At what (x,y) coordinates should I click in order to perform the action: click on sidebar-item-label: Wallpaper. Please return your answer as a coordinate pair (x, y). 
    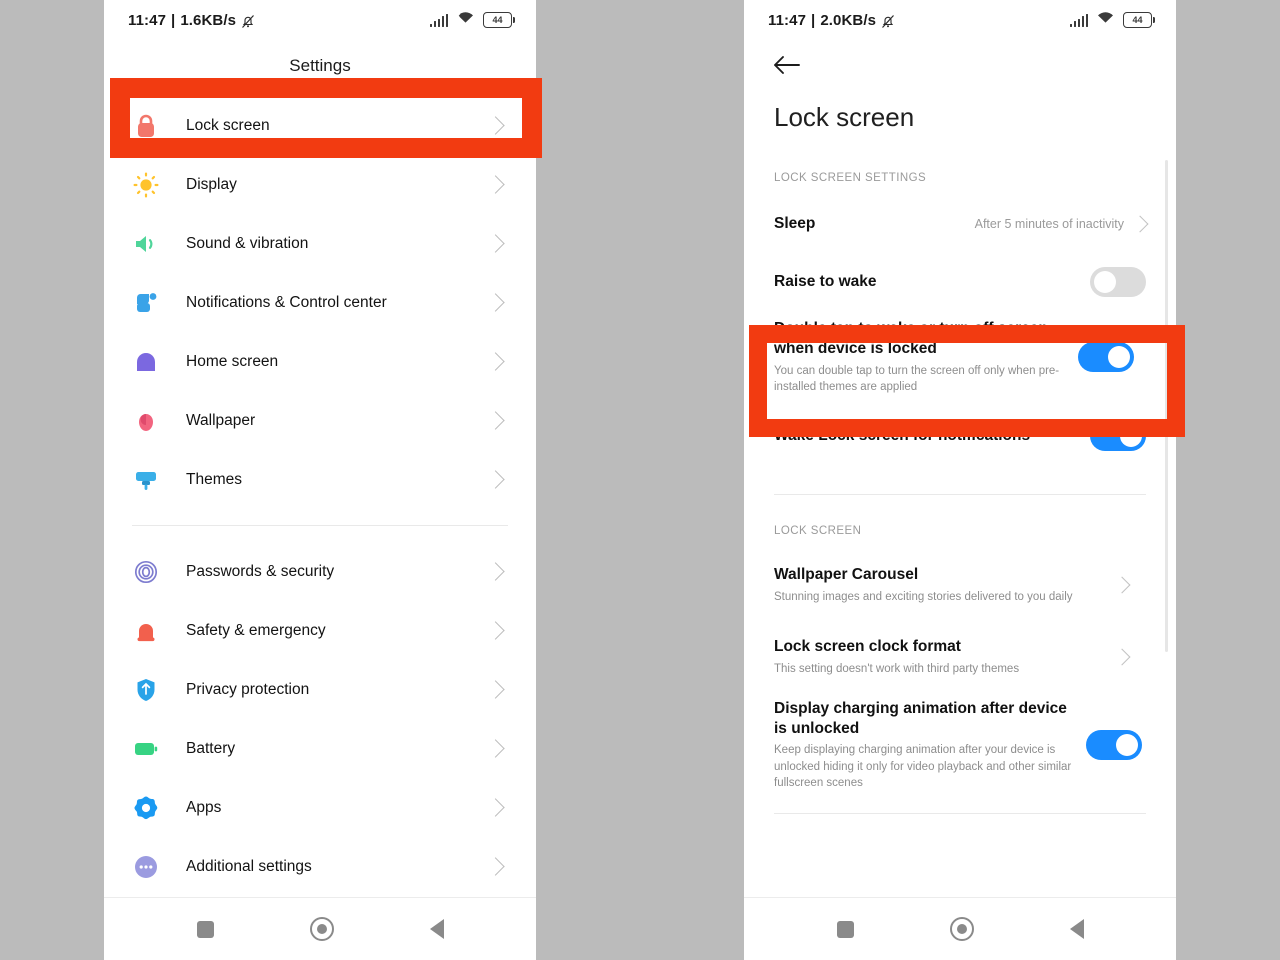
    Looking at the image, I should click on (221, 420).